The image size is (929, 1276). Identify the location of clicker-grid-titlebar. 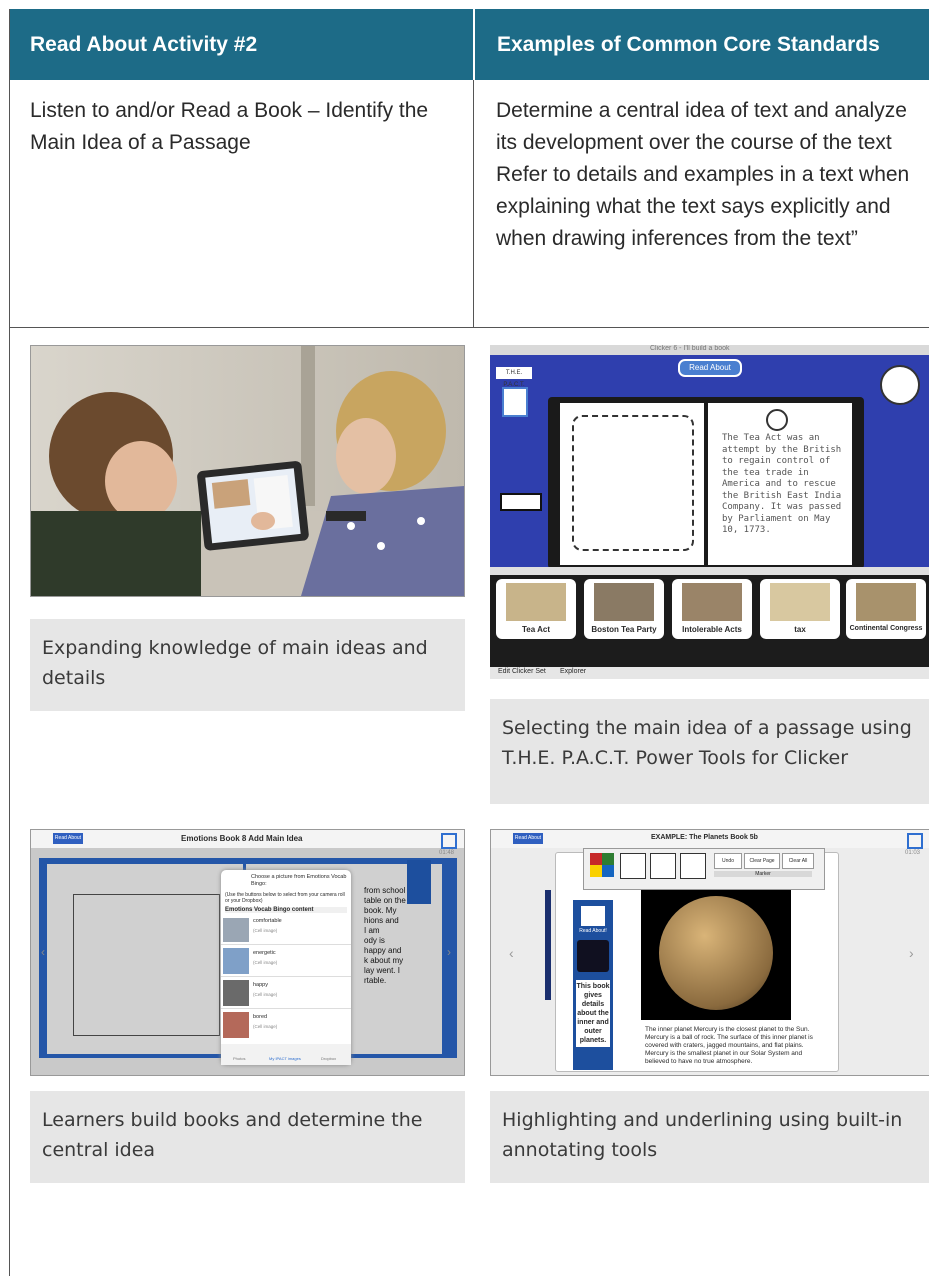
(709, 571).